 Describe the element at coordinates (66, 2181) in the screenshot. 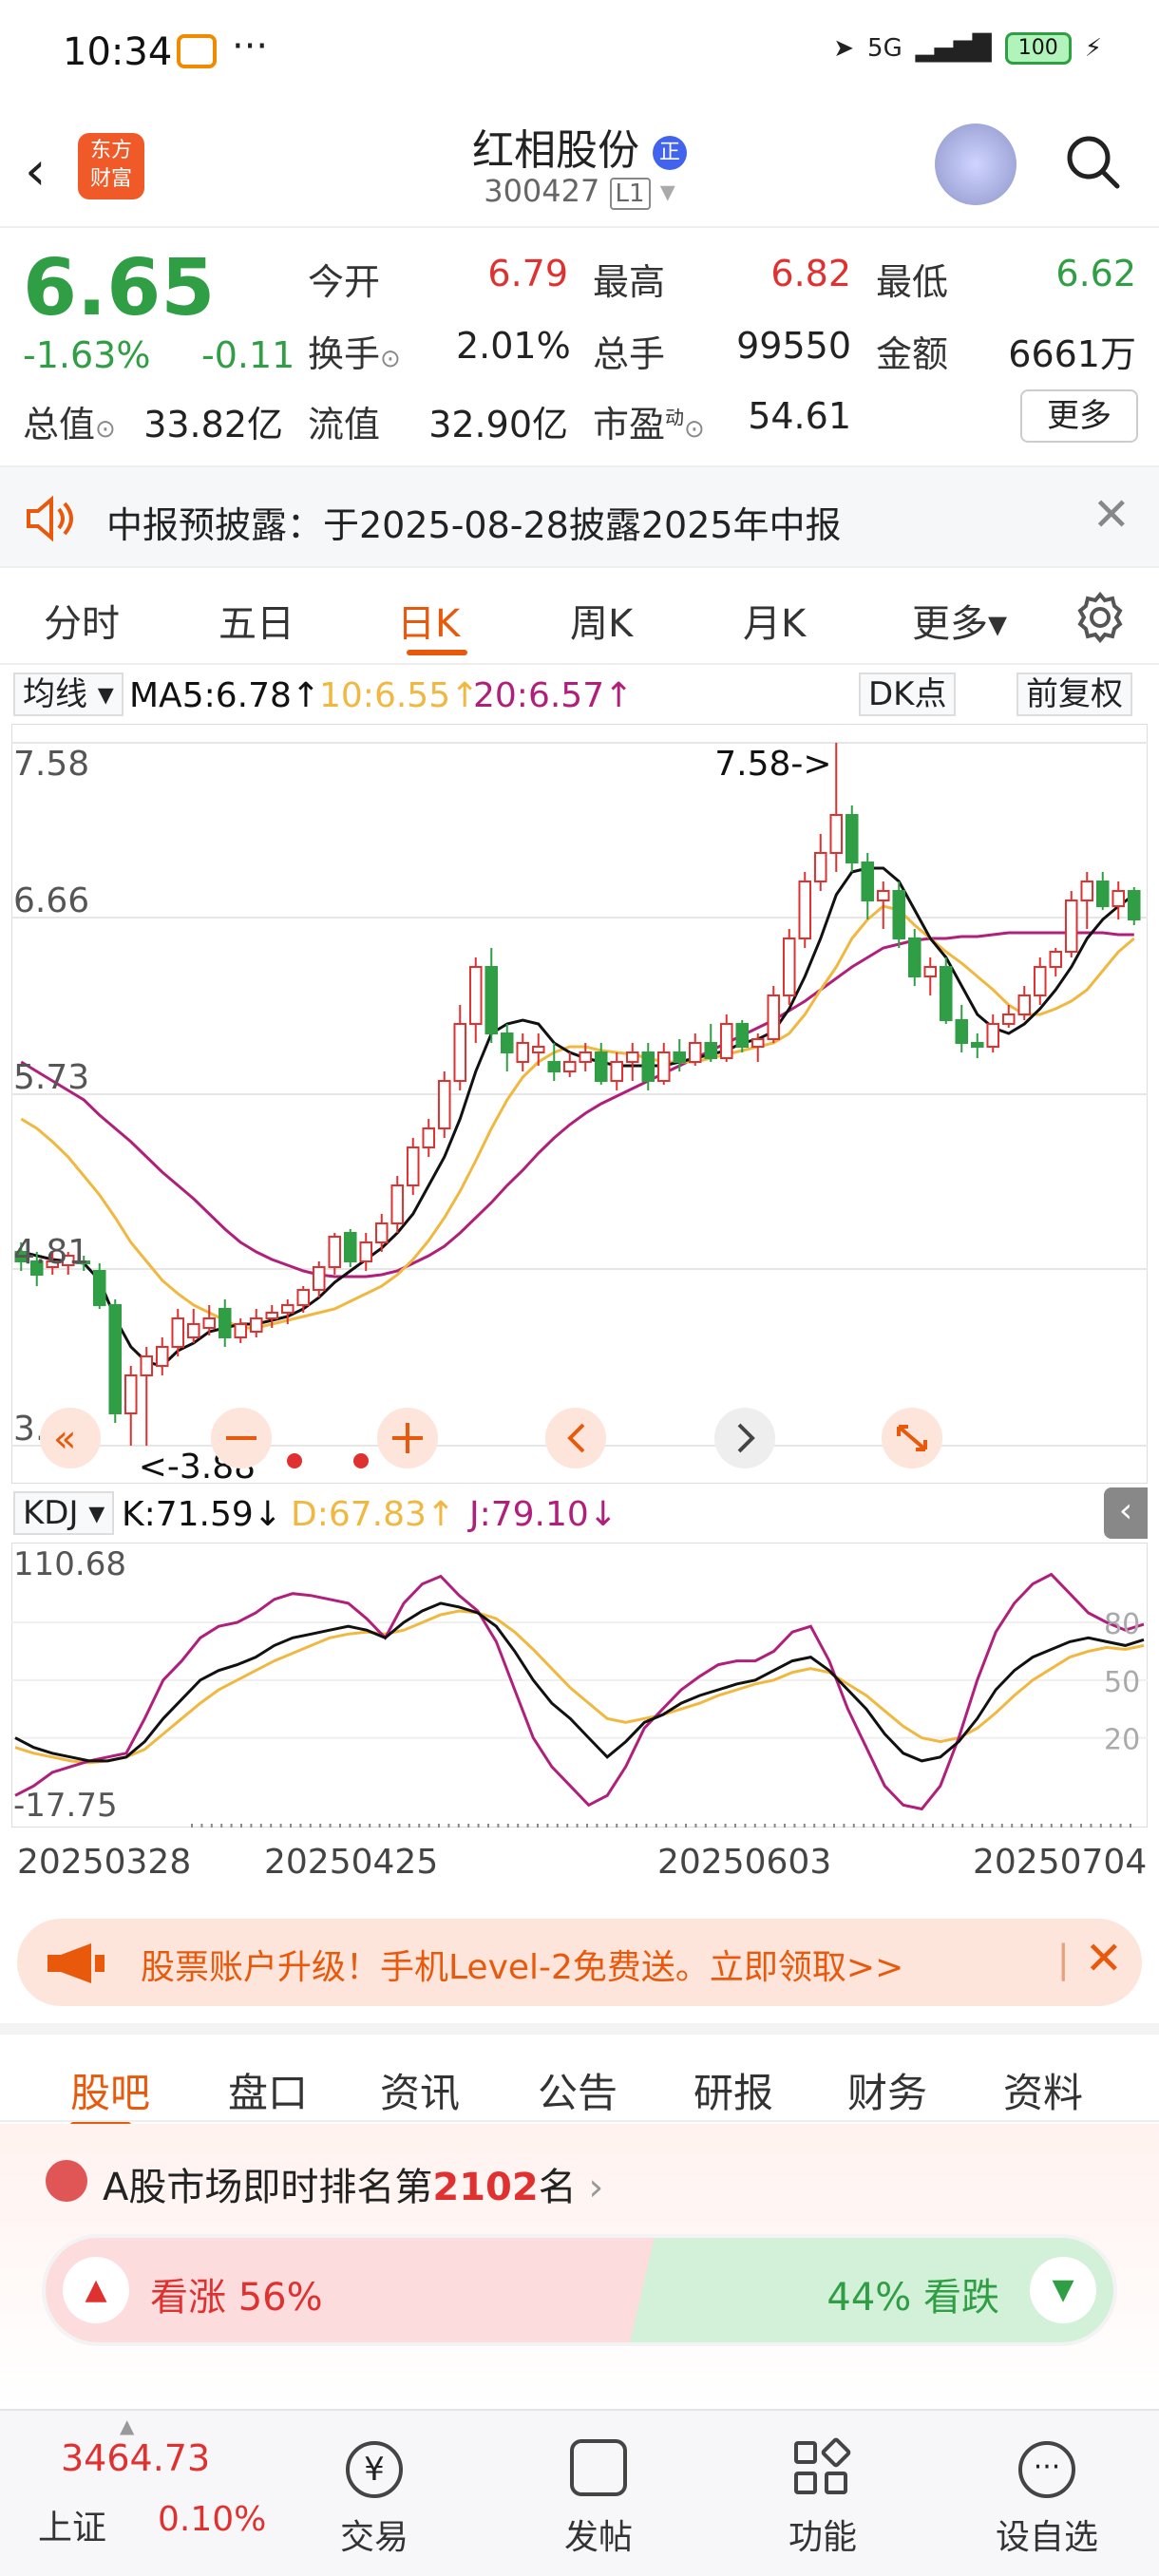

I see `rank-chart-icon` at that location.